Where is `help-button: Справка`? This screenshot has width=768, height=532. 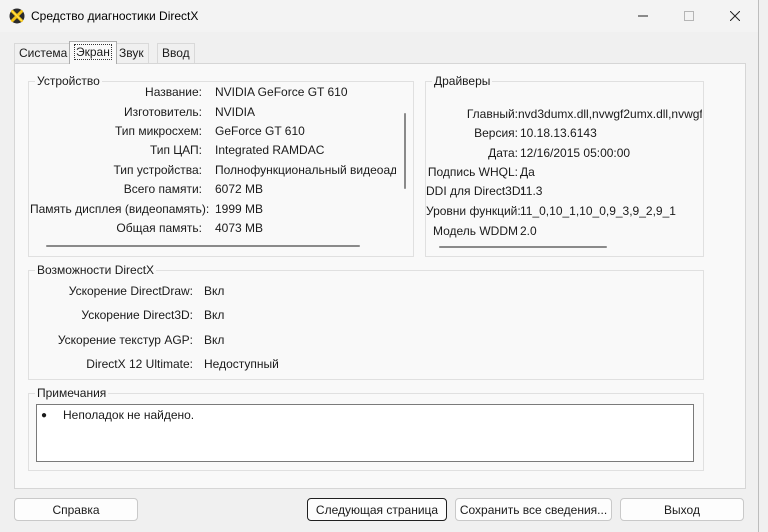
help-button: Справка is located at coordinates (76, 509).